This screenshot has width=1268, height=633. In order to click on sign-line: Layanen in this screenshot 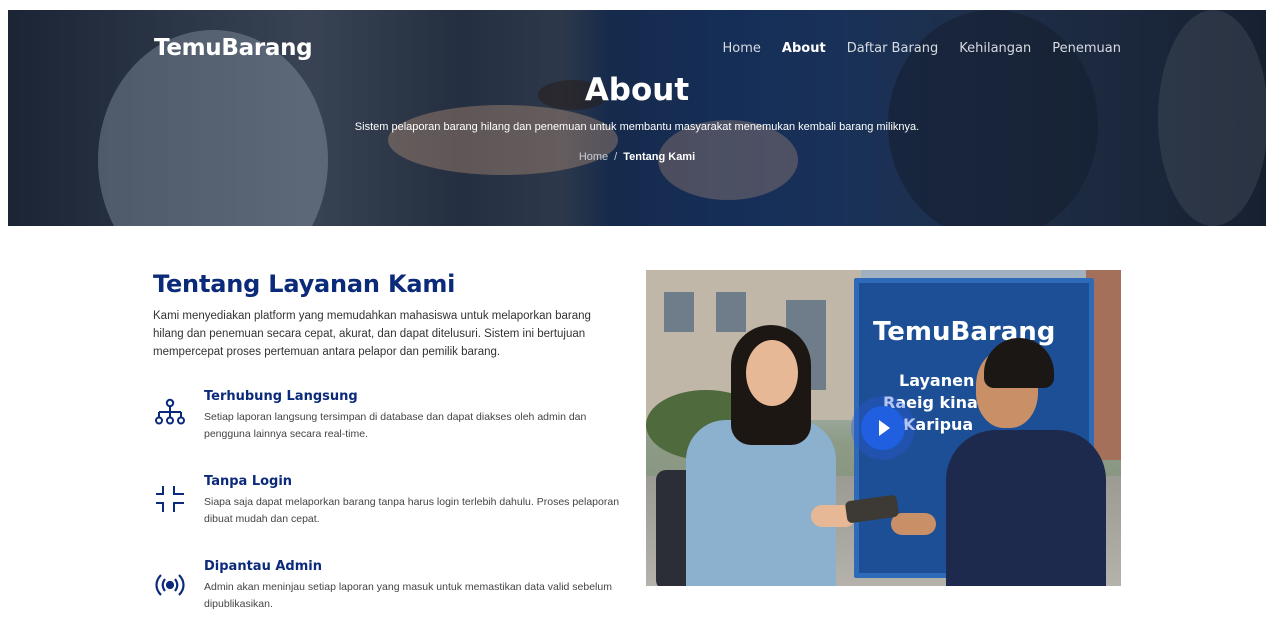, I will do `click(937, 380)`.